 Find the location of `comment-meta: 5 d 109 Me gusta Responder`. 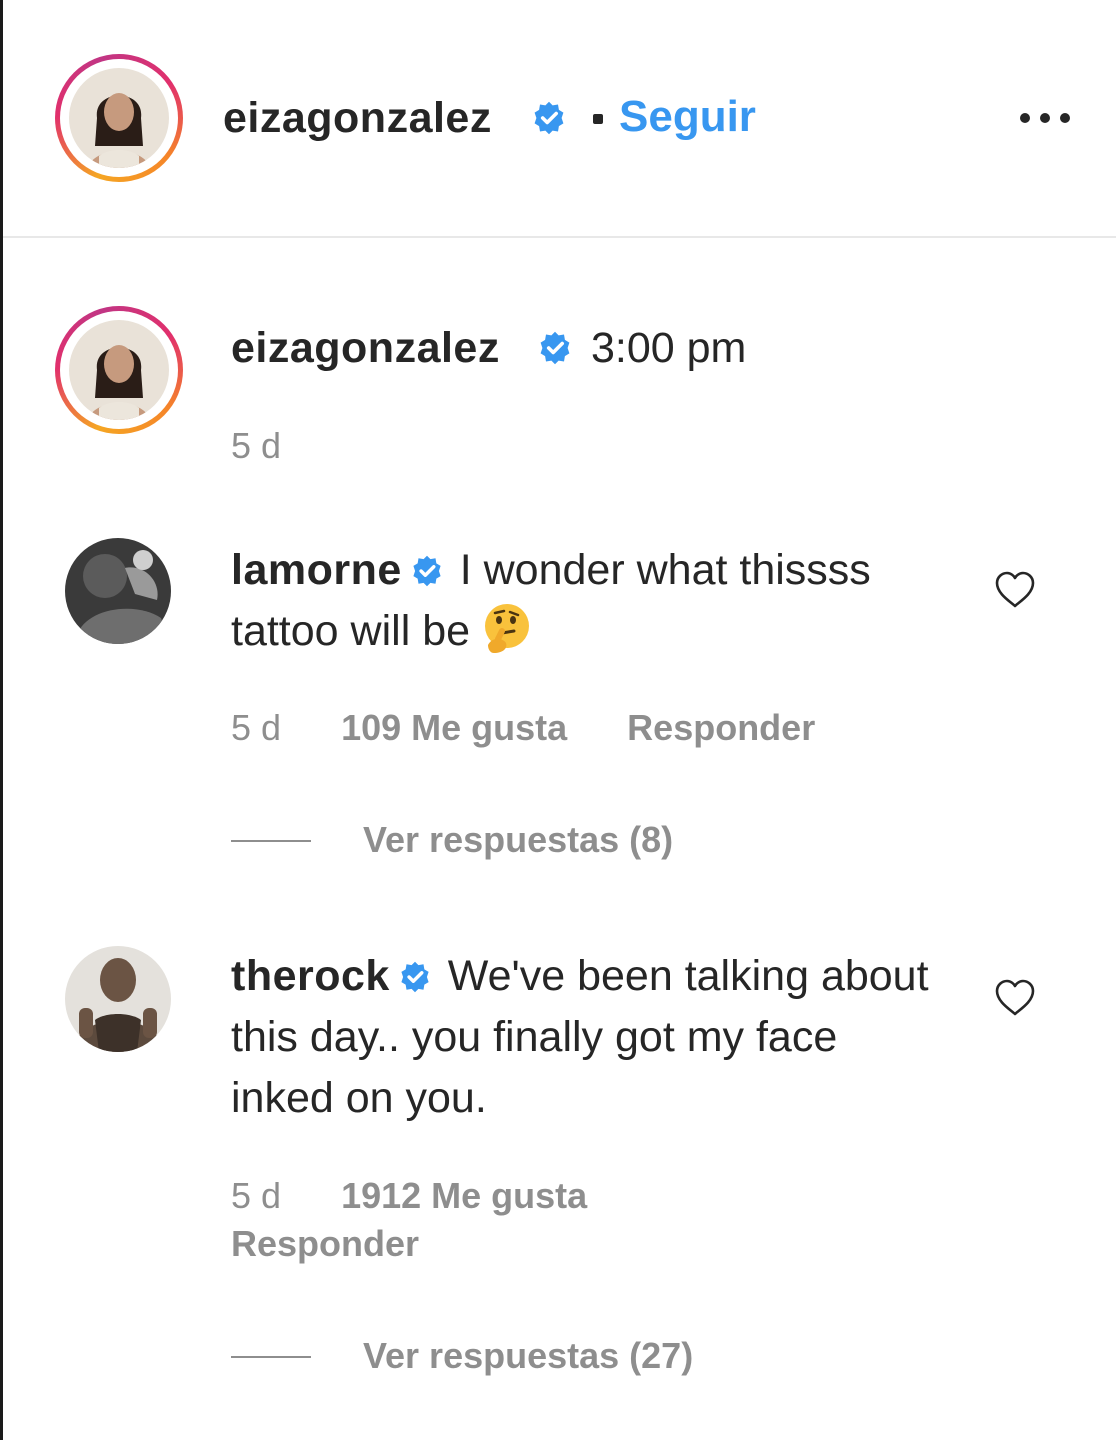

comment-meta: 5 d 109 Me gusta Responder is located at coordinates (523, 728).